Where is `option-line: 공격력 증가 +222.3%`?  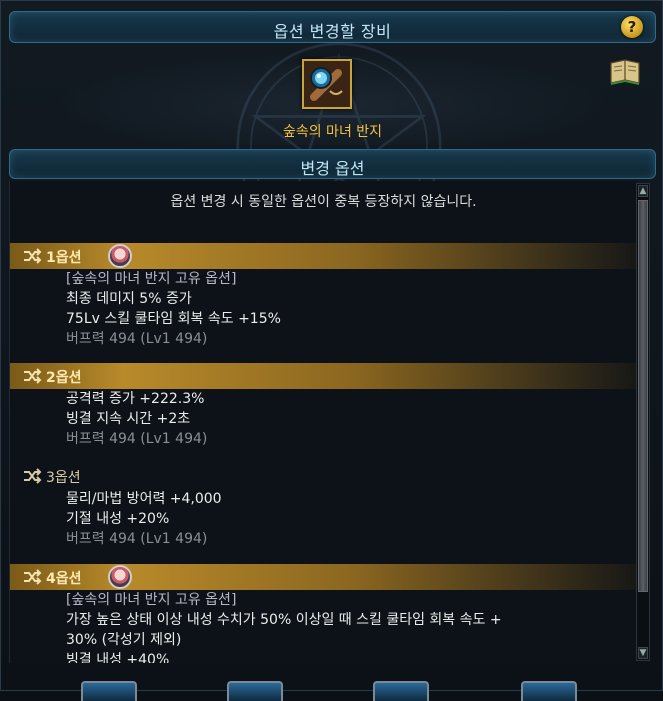 option-line: 공격력 증가 +222.3% is located at coordinates (135, 399).